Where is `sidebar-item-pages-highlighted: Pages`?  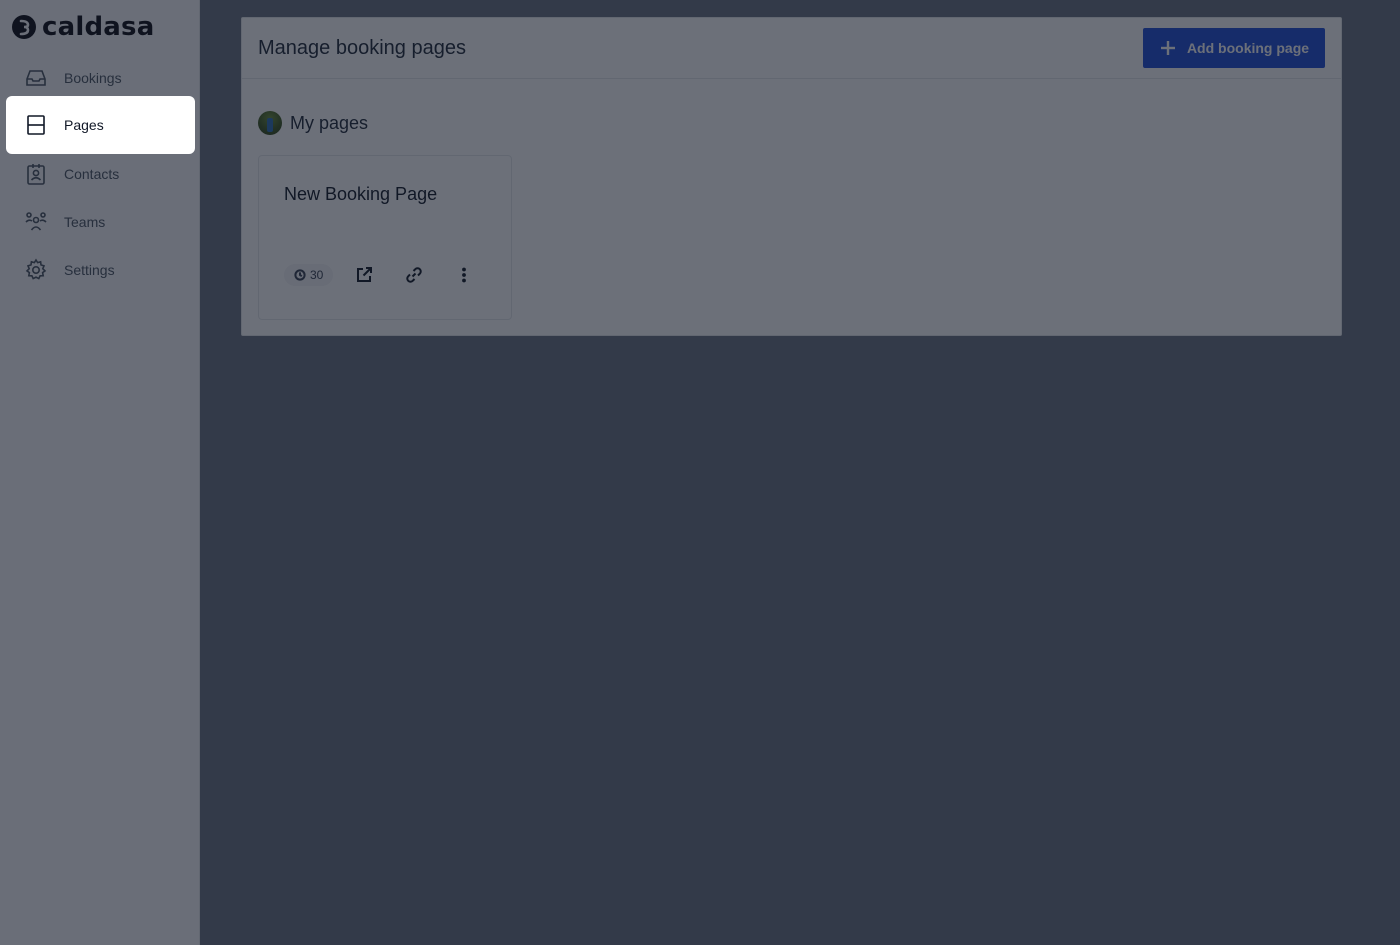
sidebar-item-pages-highlighted: Pages is located at coordinates (100, 125).